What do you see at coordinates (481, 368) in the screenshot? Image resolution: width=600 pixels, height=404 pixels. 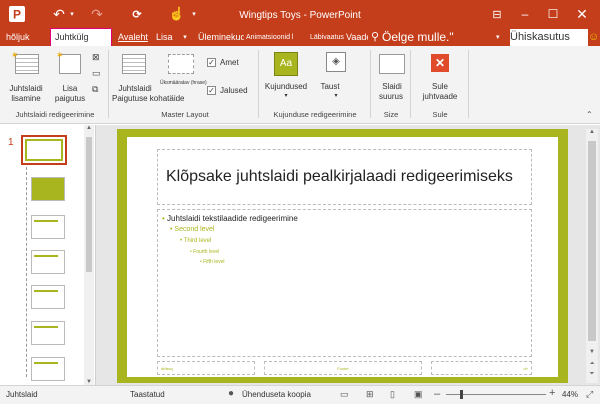 I see `slide-number-placeholder: ‹#›` at bounding box center [481, 368].